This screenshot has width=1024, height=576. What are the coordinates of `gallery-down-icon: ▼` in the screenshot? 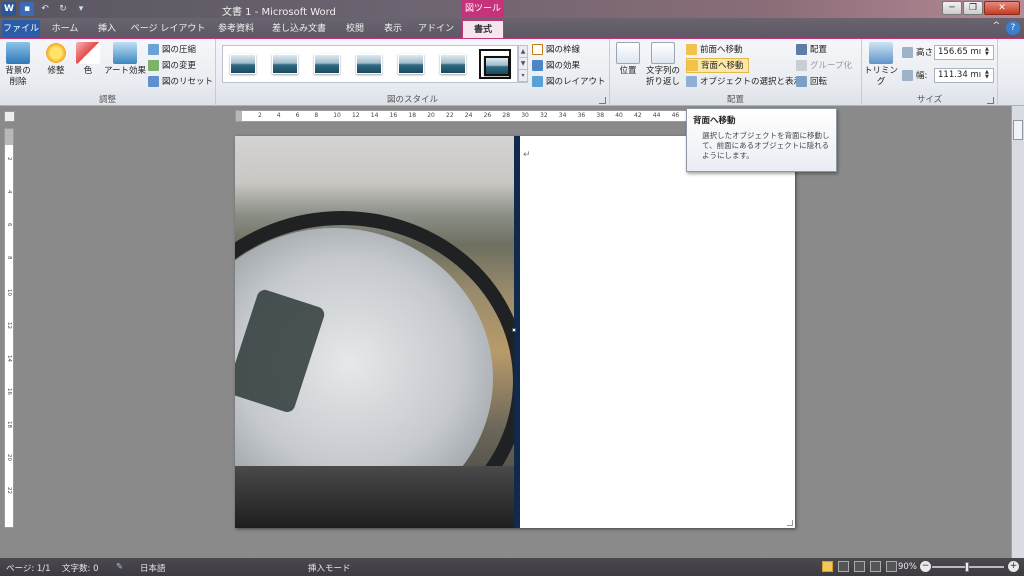 It's located at (523, 64).